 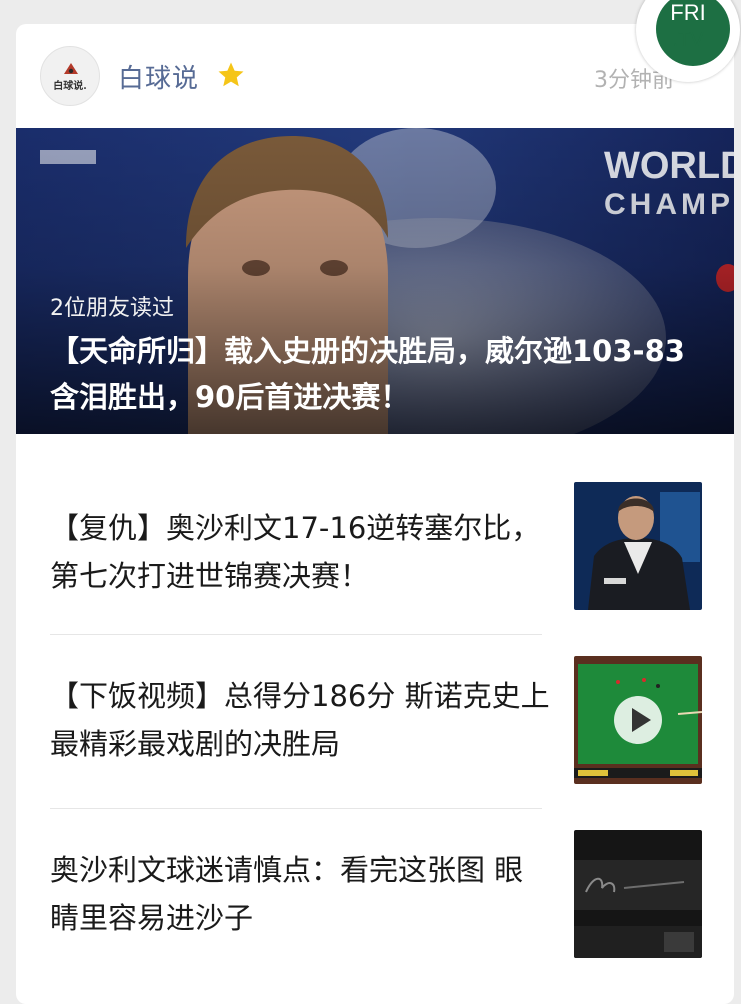 What do you see at coordinates (158, 76) in the screenshot?
I see `account-name: 白球说` at bounding box center [158, 76].